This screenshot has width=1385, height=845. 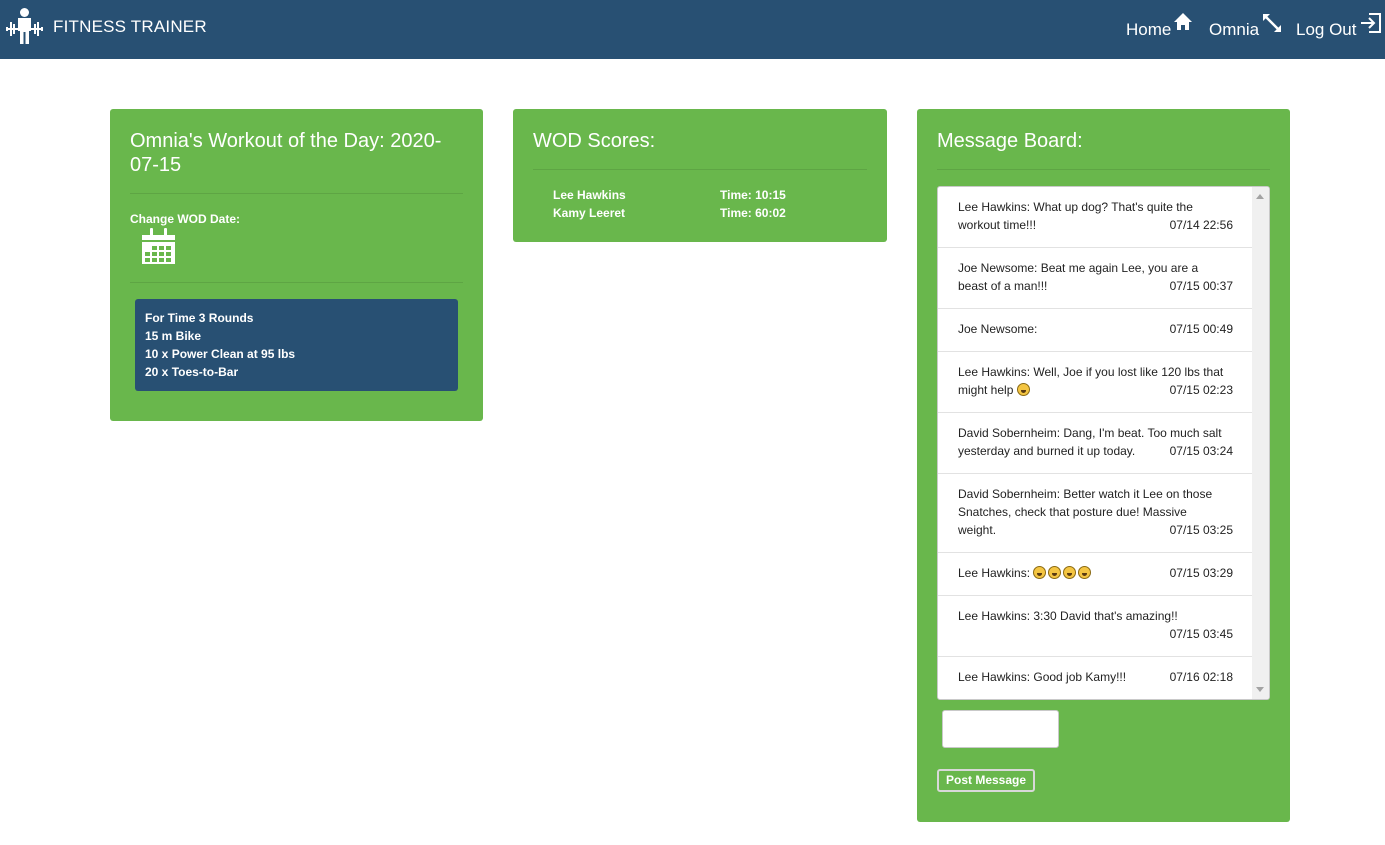 What do you see at coordinates (1370, 23) in the screenshot?
I see `logout-icon` at bounding box center [1370, 23].